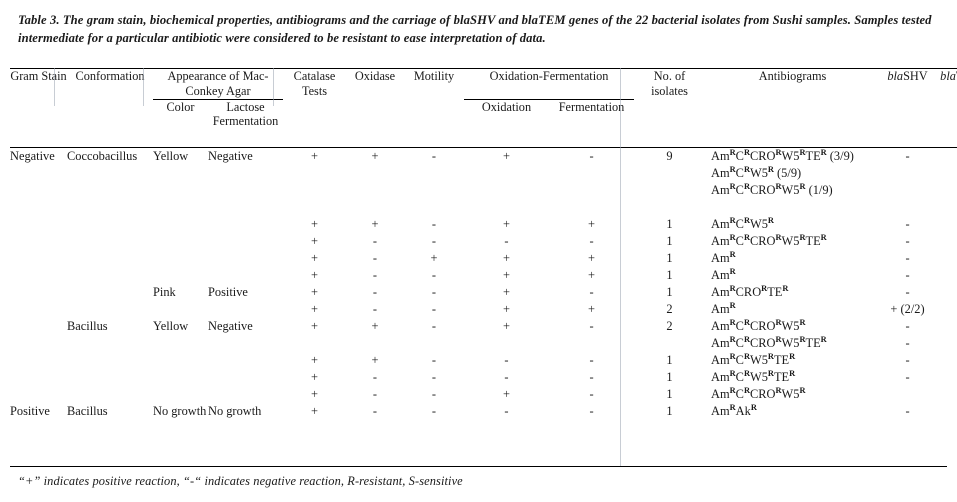  I want to click on header-gram-stain: Gram Stain, so click(38, 98).